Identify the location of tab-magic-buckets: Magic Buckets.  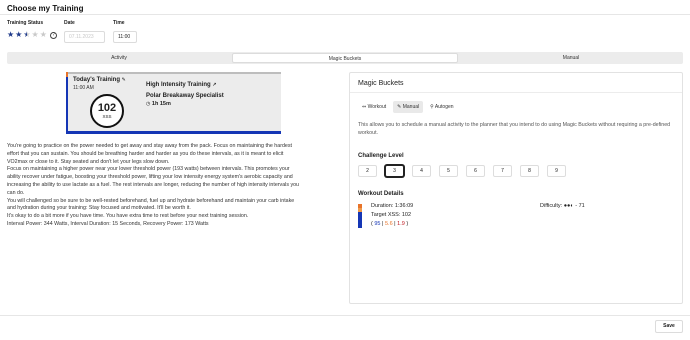
(345, 58).